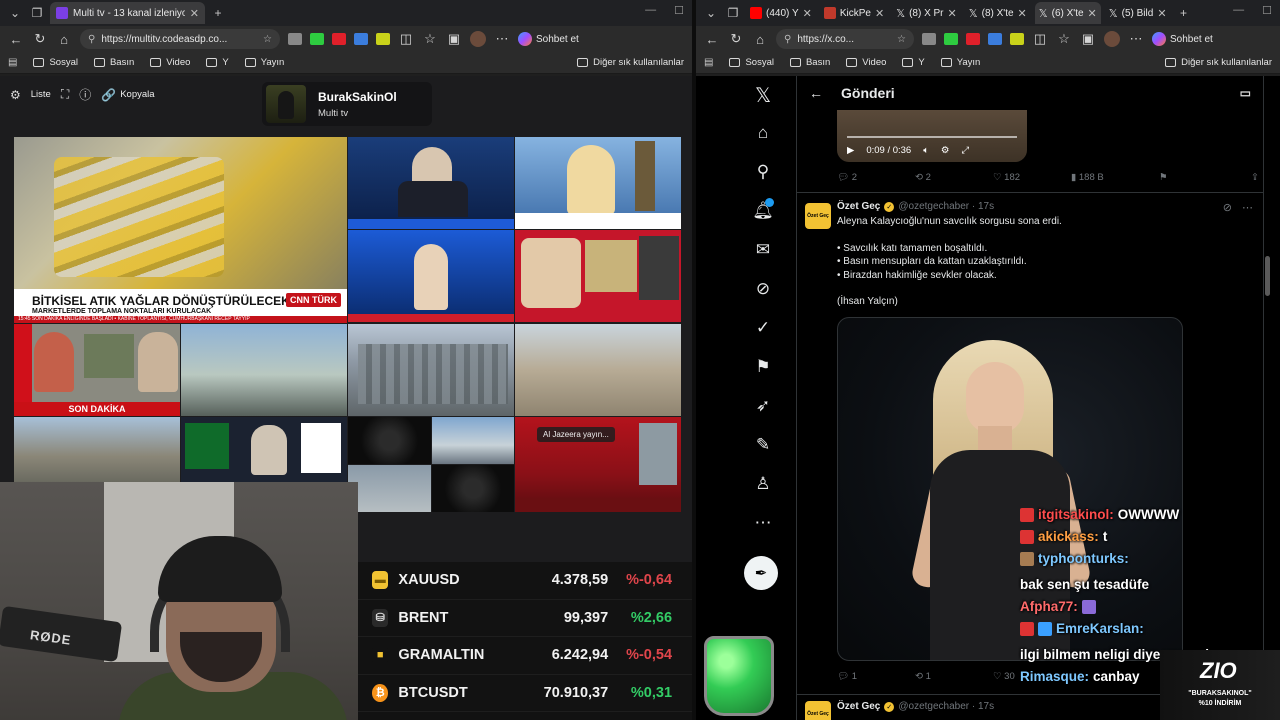 Image resolution: width=1280 pixels, height=720 pixels. What do you see at coordinates (1067, 13) in the screenshot?
I see `tab-x-3: 𝕏 (6) X'te ✕` at bounding box center [1067, 13].